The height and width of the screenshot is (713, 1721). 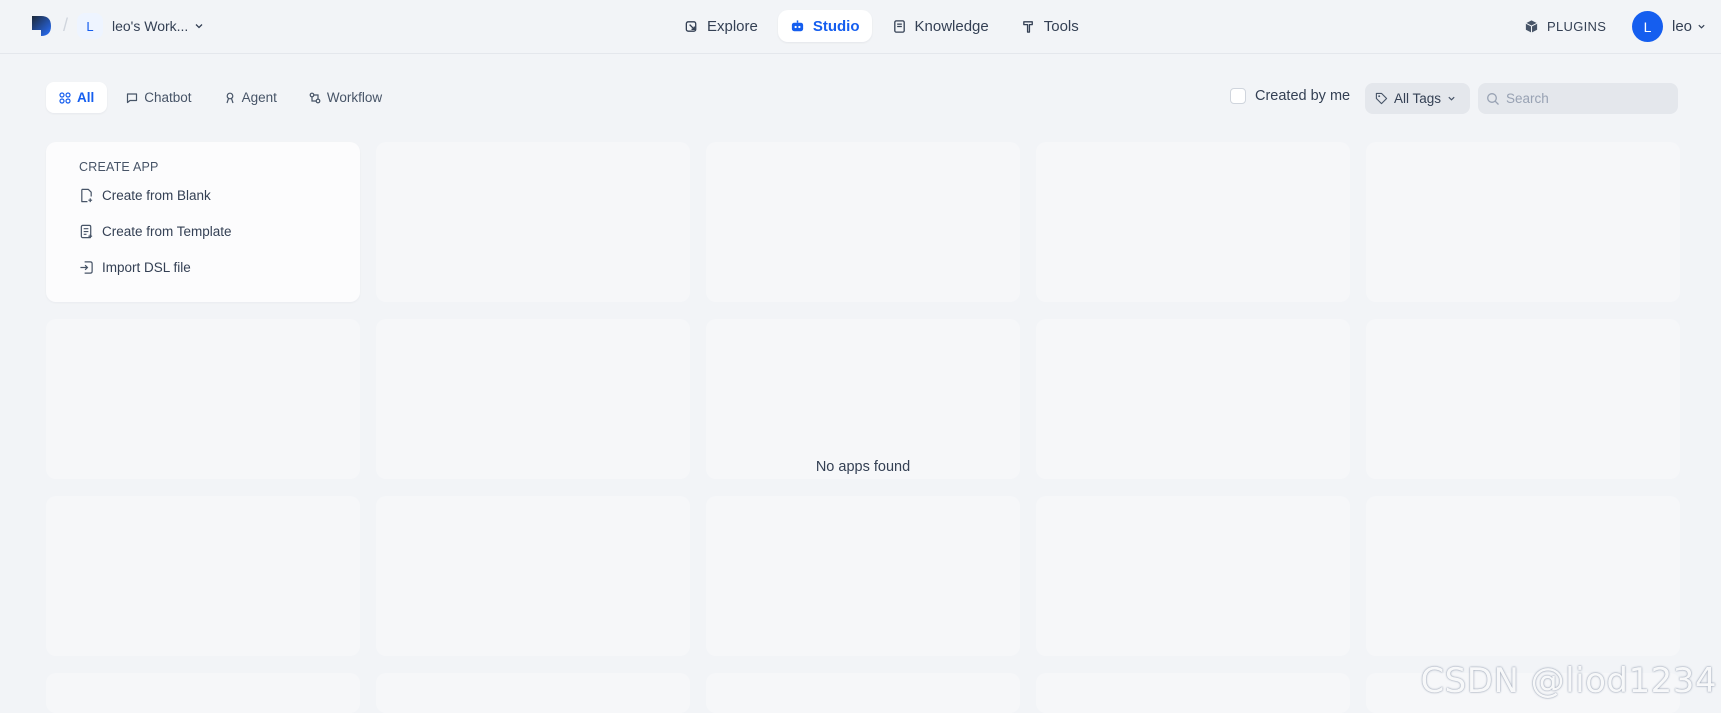 I want to click on cube-icon, so click(x=1531, y=26).